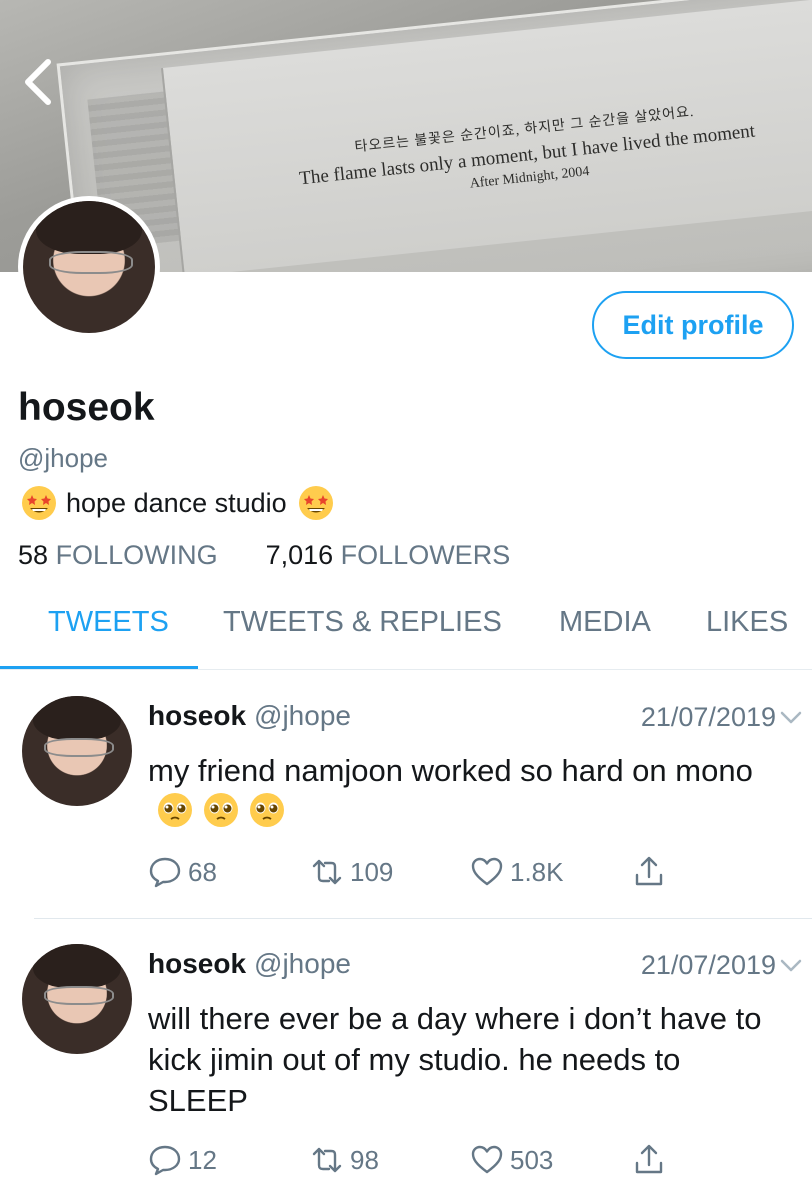 Image resolution: width=812 pixels, height=1200 pixels. I want to click on tab-likes: LIKES, so click(747, 622).